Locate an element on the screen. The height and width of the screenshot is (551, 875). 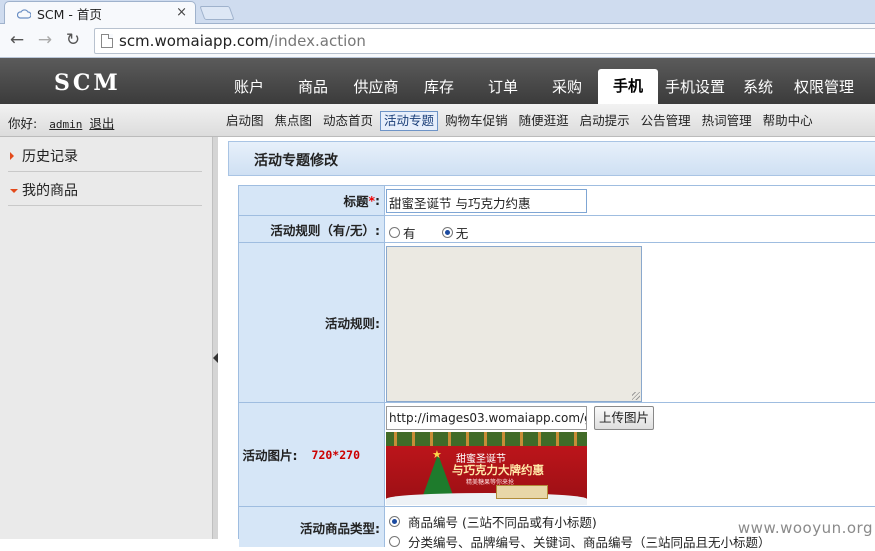
main-nav-item: 权限管理 is located at coordinates (824, 81).